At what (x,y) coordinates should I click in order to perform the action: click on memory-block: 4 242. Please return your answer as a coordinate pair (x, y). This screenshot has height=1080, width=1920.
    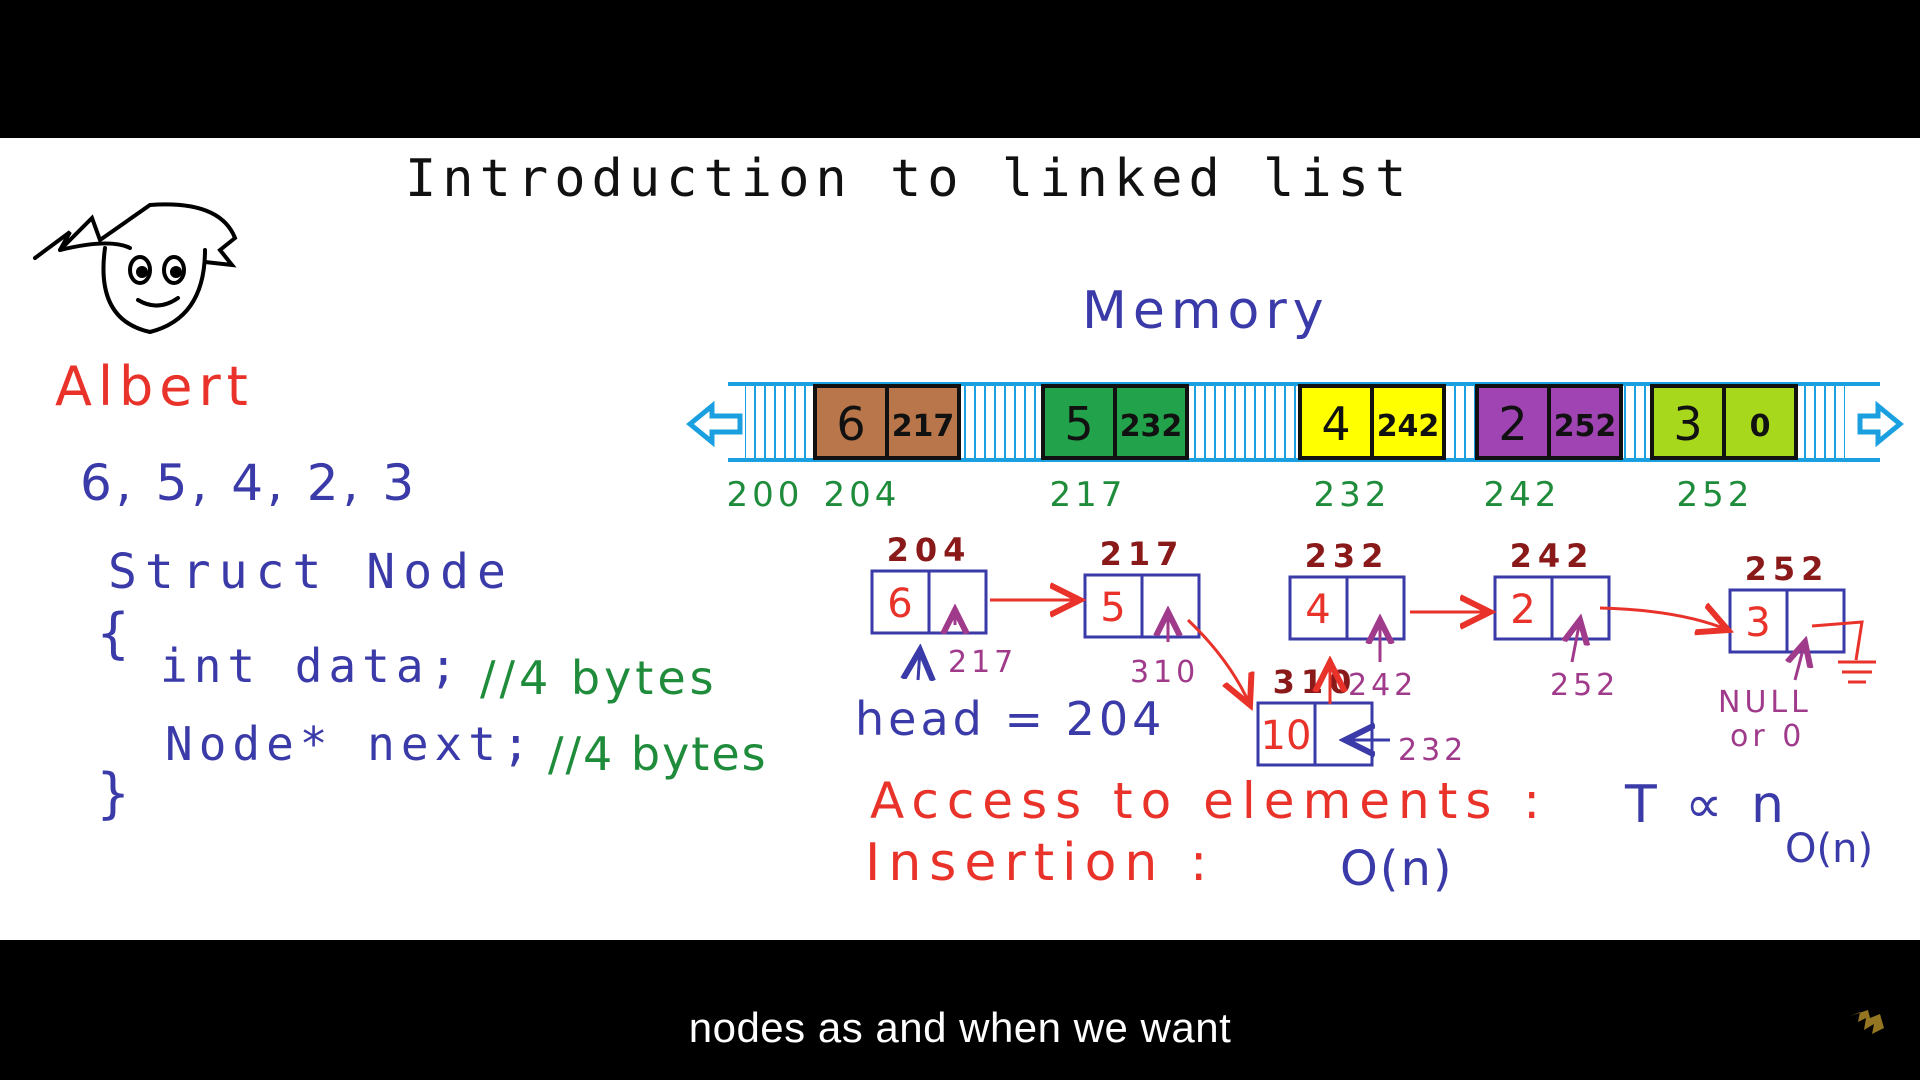
    Looking at the image, I should click on (1372, 422).